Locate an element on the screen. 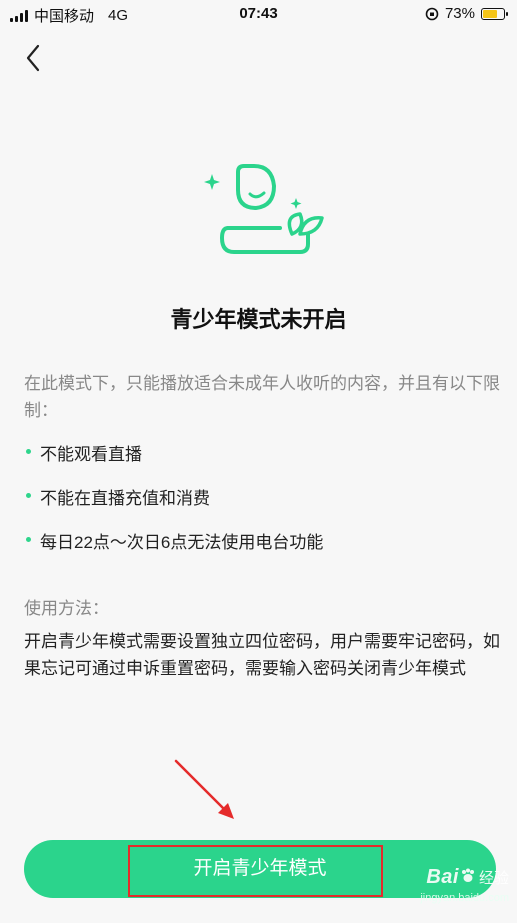  battery-icon is located at coordinates (494, 13).